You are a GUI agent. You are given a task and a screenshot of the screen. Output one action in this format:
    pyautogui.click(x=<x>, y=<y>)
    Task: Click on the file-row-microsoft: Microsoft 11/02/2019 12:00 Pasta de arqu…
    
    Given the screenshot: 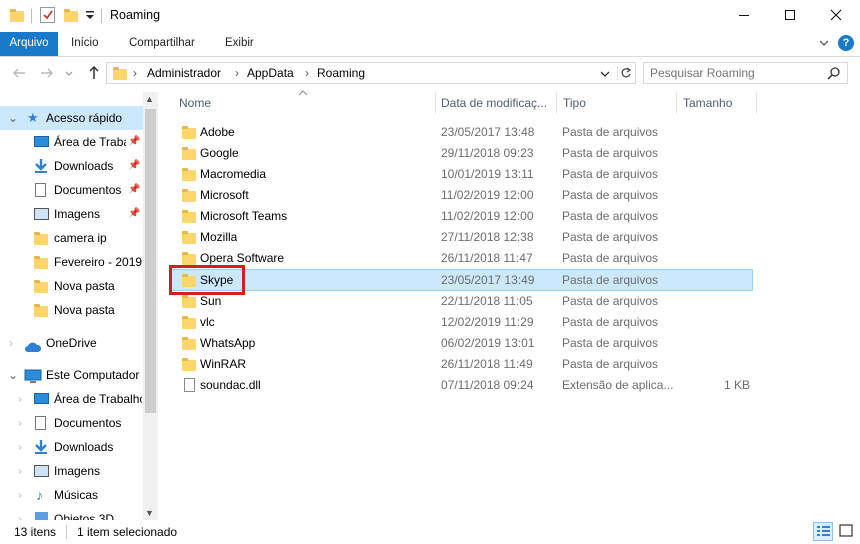 What is the action you would take?
    pyautogui.click(x=461, y=195)
    